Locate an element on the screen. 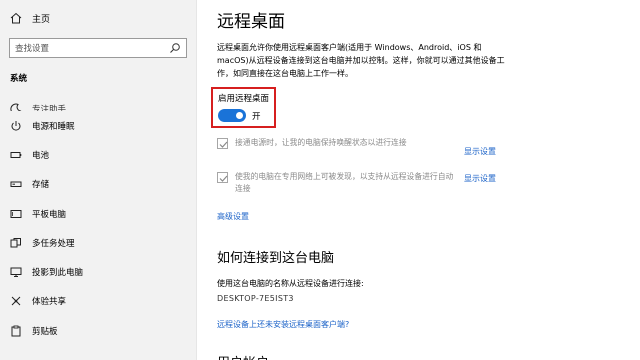 Image resolution: width=640 pixels, height=360 pixels. project-icon is located at coordinates (16, 272).